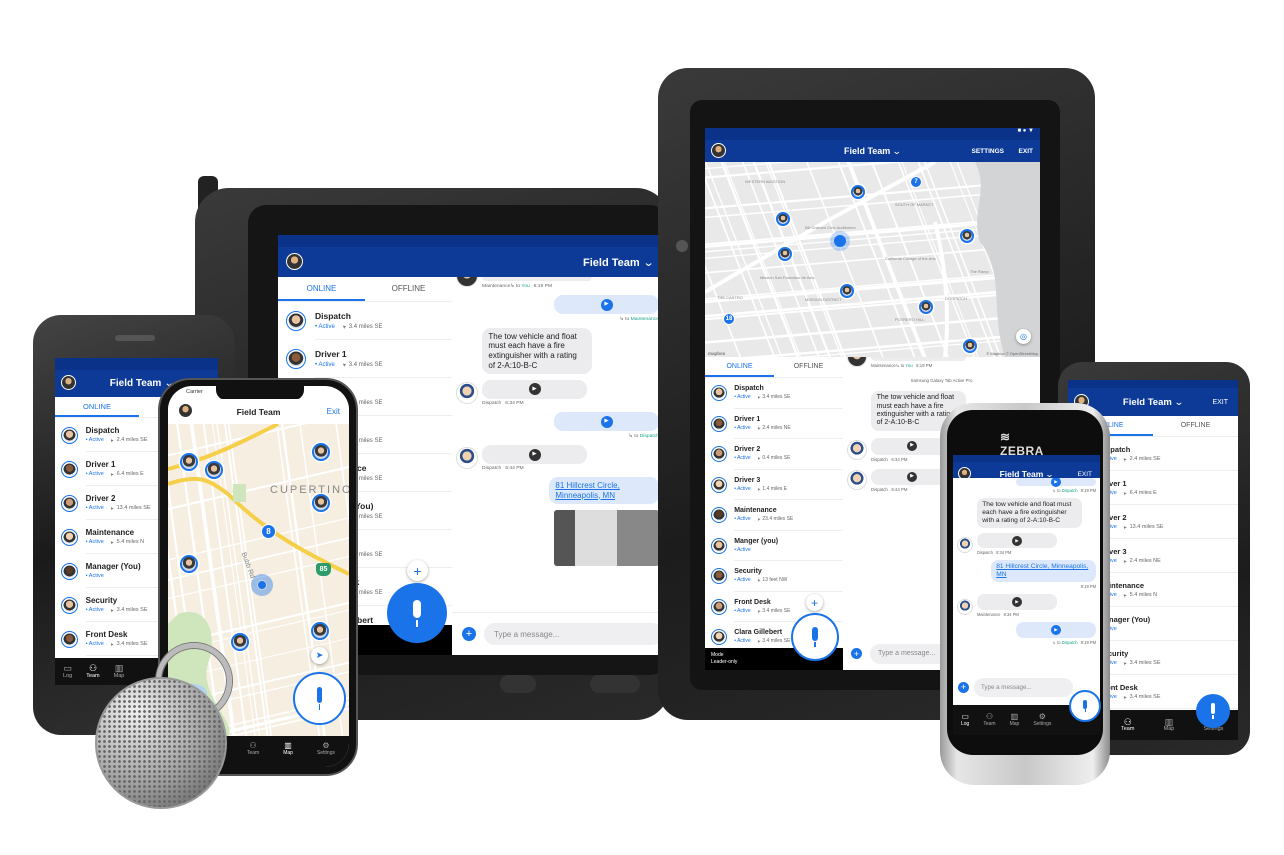  I want to click on contact-distance: ➤3.4 miles SE, so click(129, 644).